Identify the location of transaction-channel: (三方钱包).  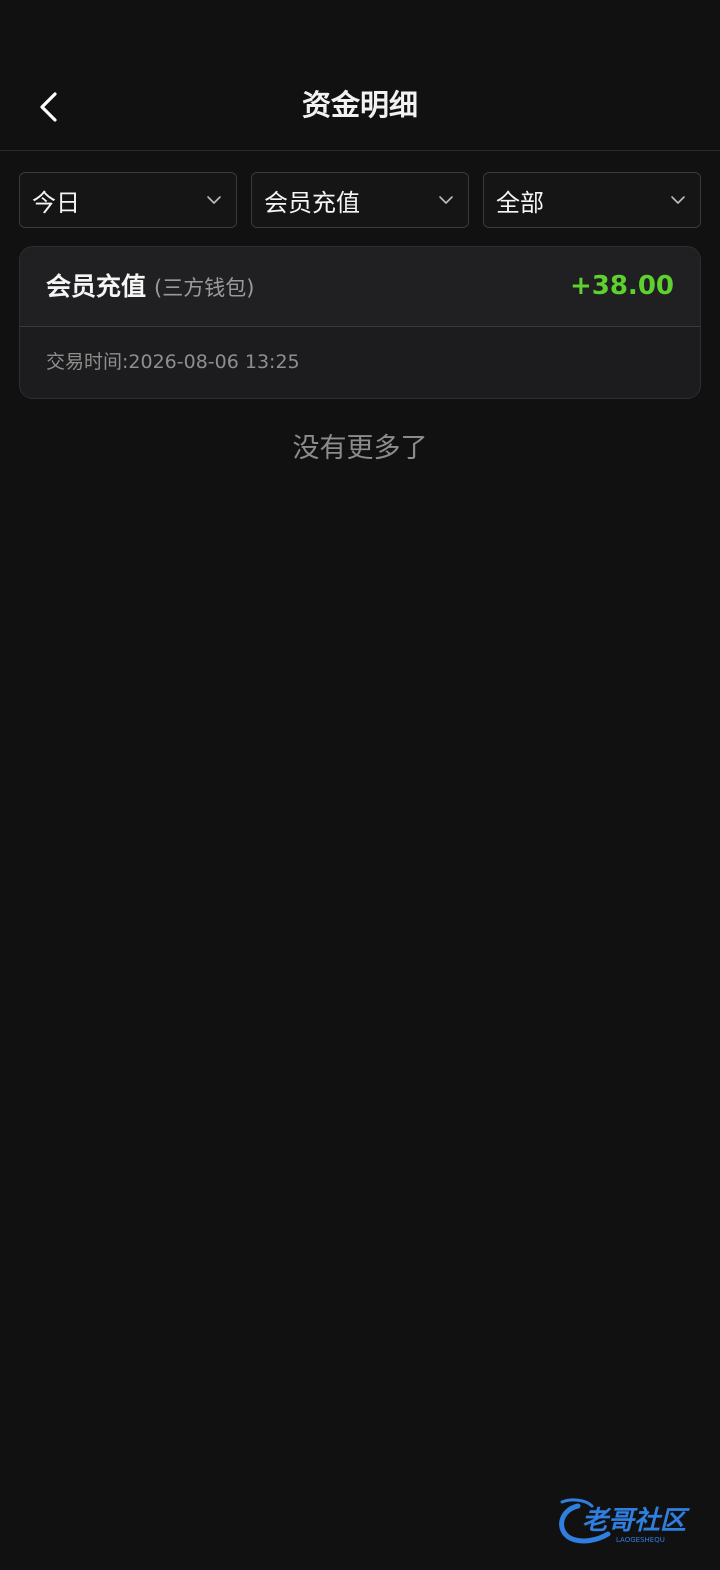
(204, 288).